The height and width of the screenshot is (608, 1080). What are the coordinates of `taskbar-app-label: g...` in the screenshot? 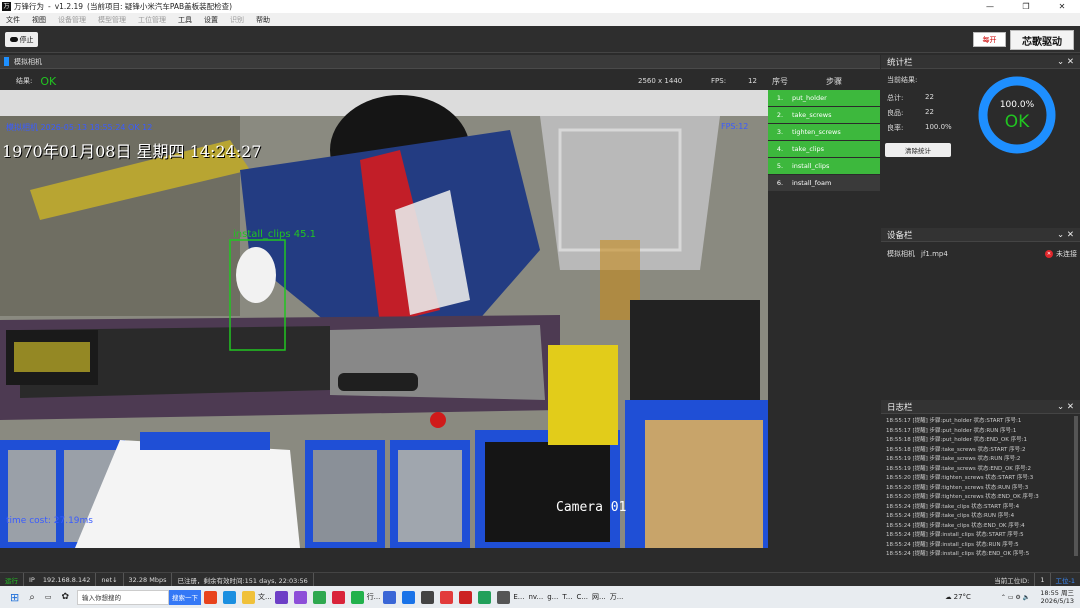 It's located at (552, 597).